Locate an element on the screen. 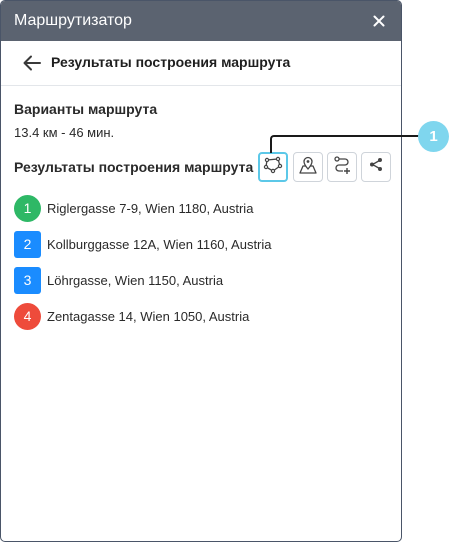  share-icon is located at coordinates (376, 167).